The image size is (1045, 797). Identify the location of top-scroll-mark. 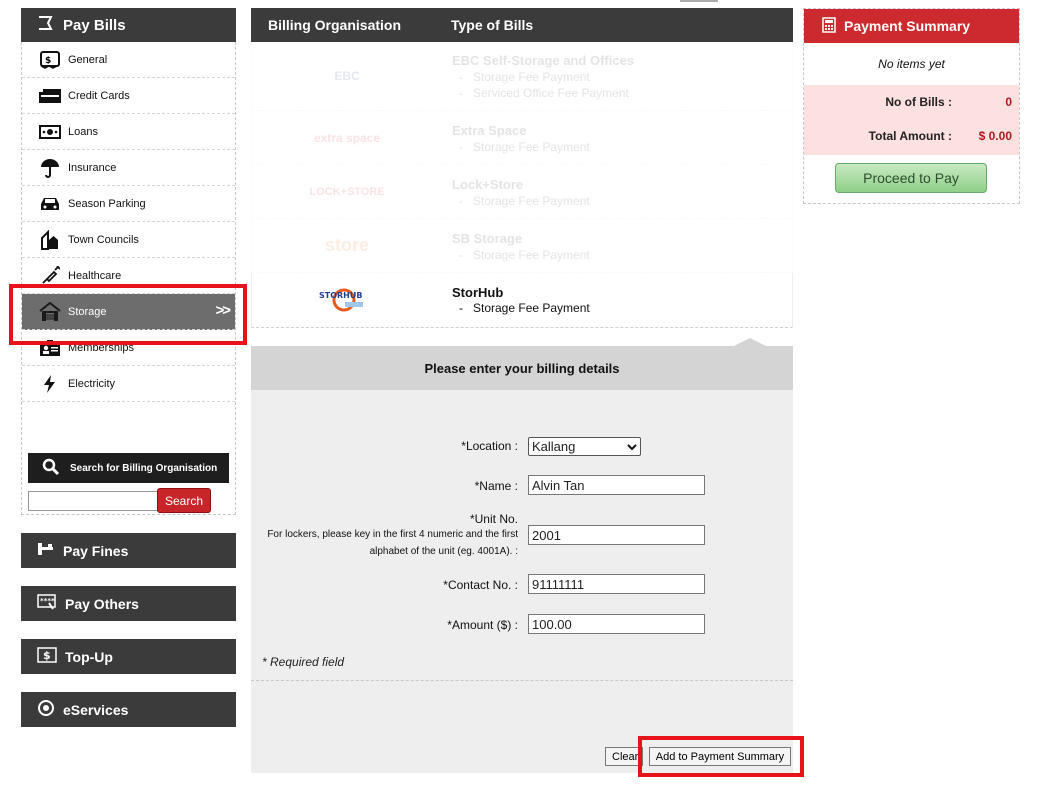
(699, 1).